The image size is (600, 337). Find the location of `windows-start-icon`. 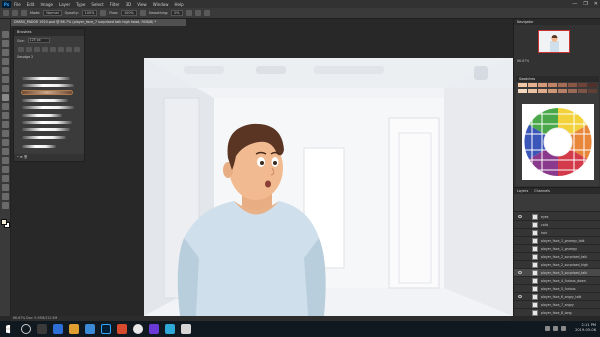

windows-start-icon is located at coordinates (8, 329).